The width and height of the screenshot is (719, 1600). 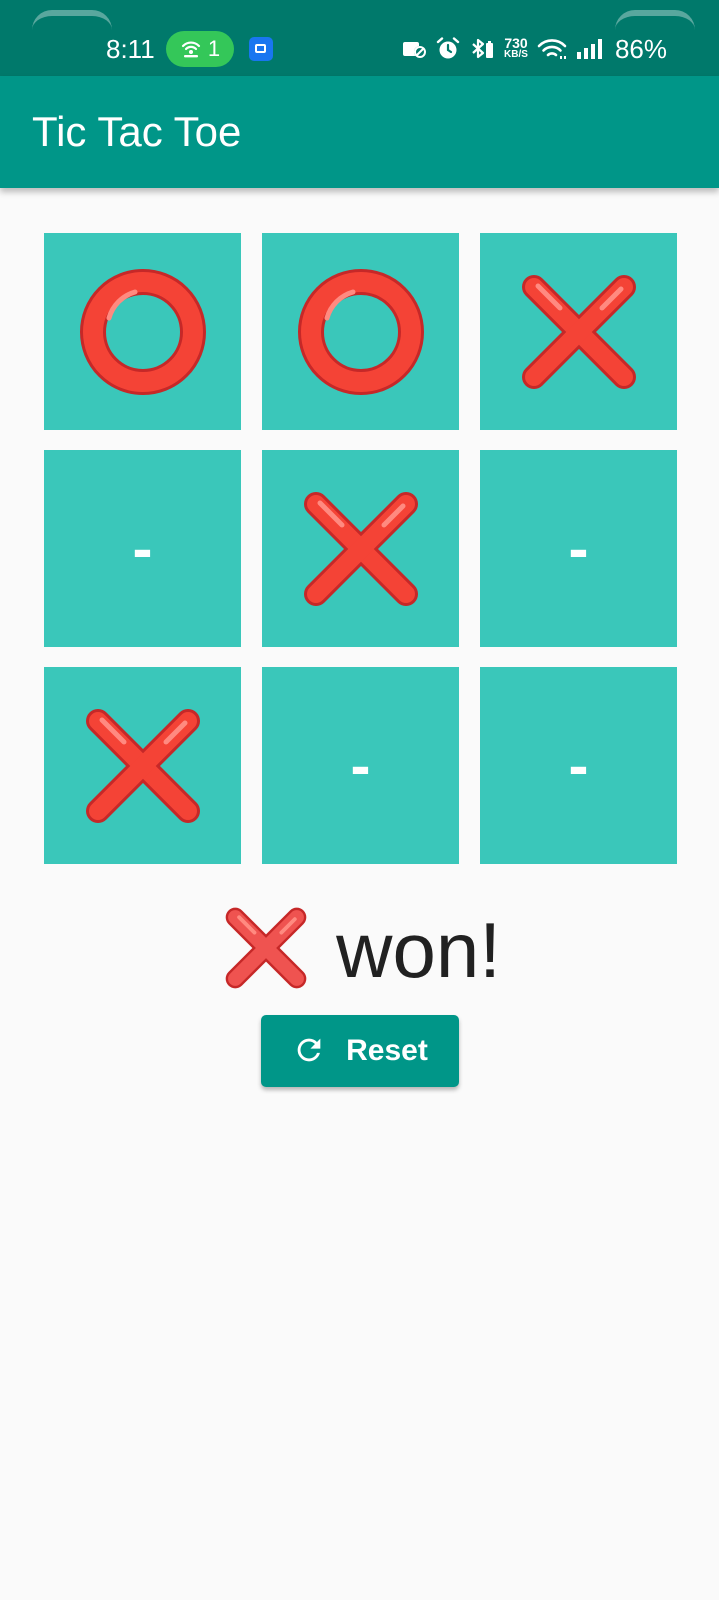 I want to click on reset-button-label: Reset, so click(x=387, y=1050).